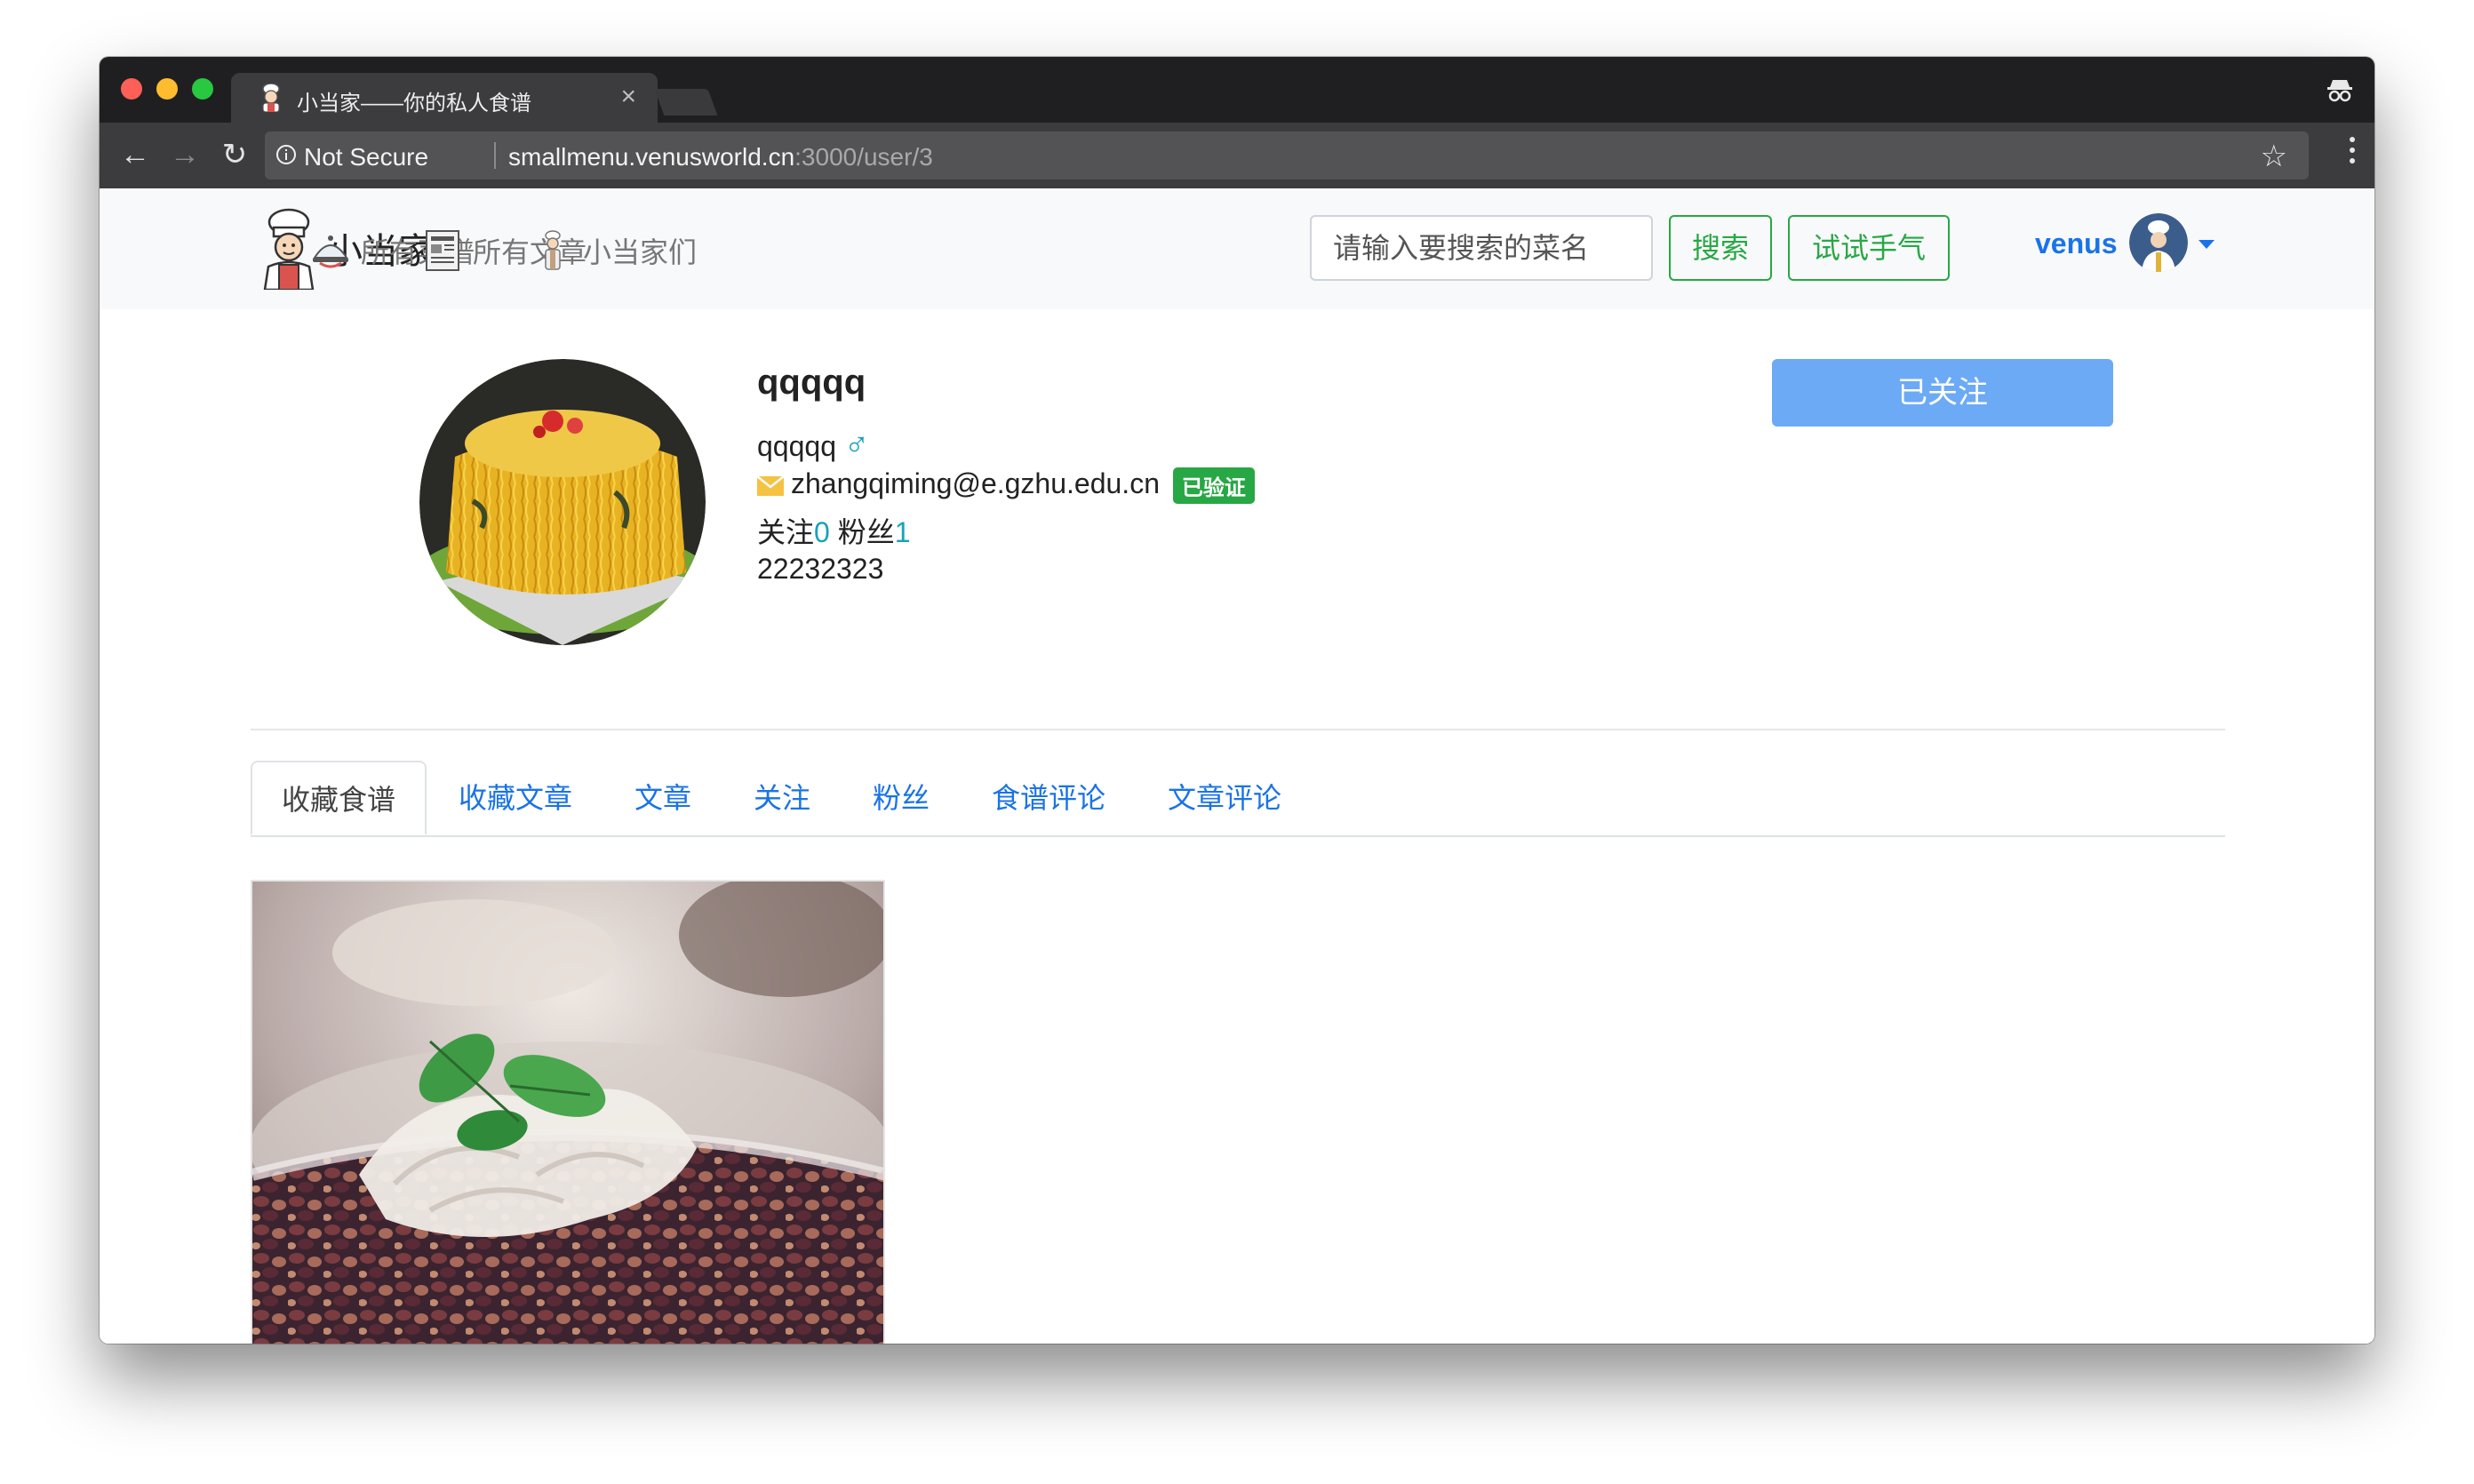  I want to click on reload-icon: ↻, so click(234, 155).